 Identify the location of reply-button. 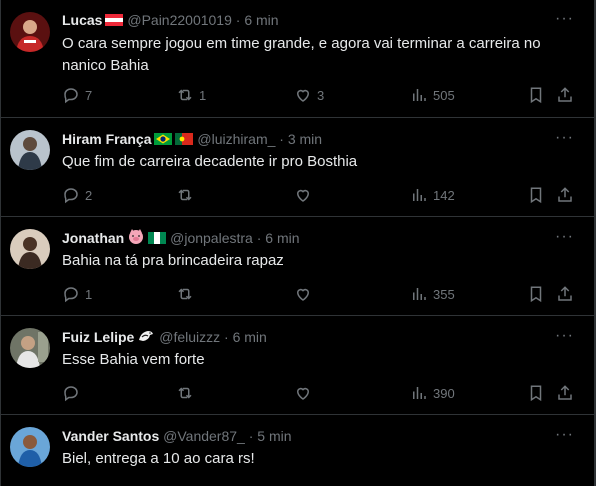
(71, 393).